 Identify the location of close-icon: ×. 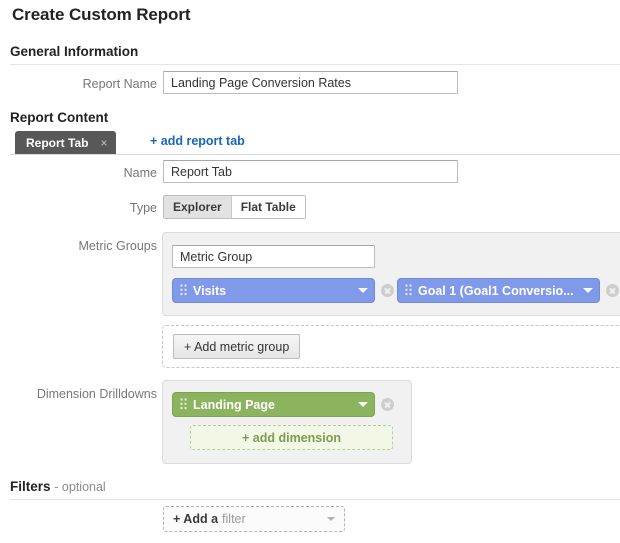
(103, 143).